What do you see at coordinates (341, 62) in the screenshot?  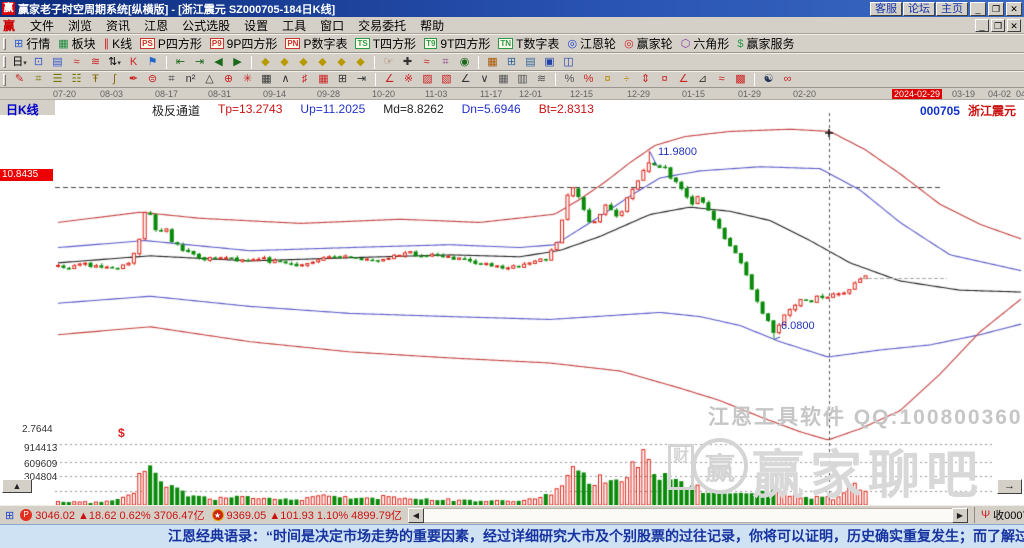 I see `expand-v-button: ◆` at bounding box center [341, 62].